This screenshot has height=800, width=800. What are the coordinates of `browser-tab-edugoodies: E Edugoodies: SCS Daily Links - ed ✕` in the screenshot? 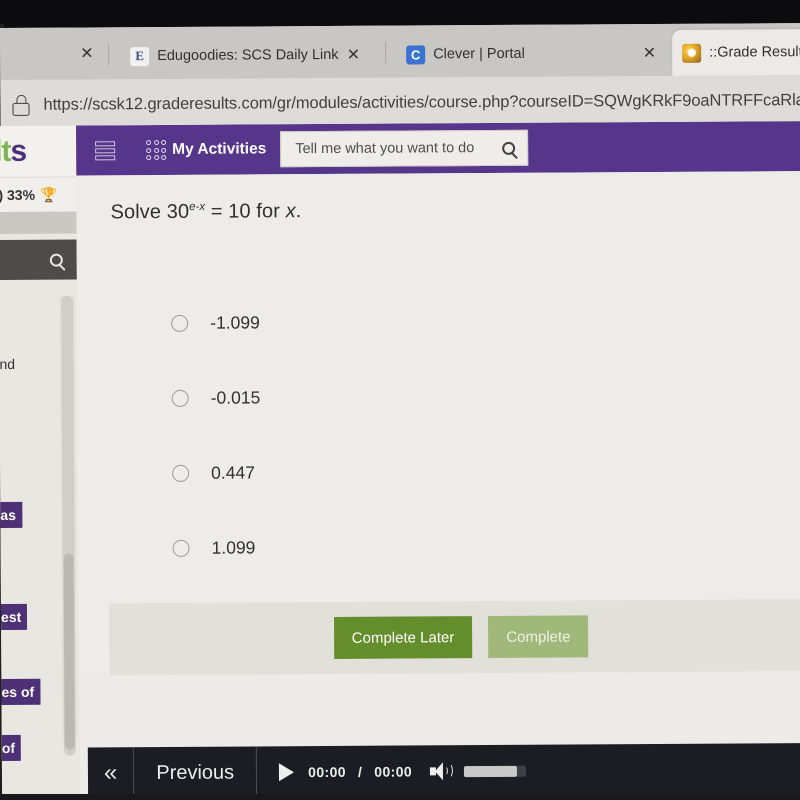 It's located at (245, 55).